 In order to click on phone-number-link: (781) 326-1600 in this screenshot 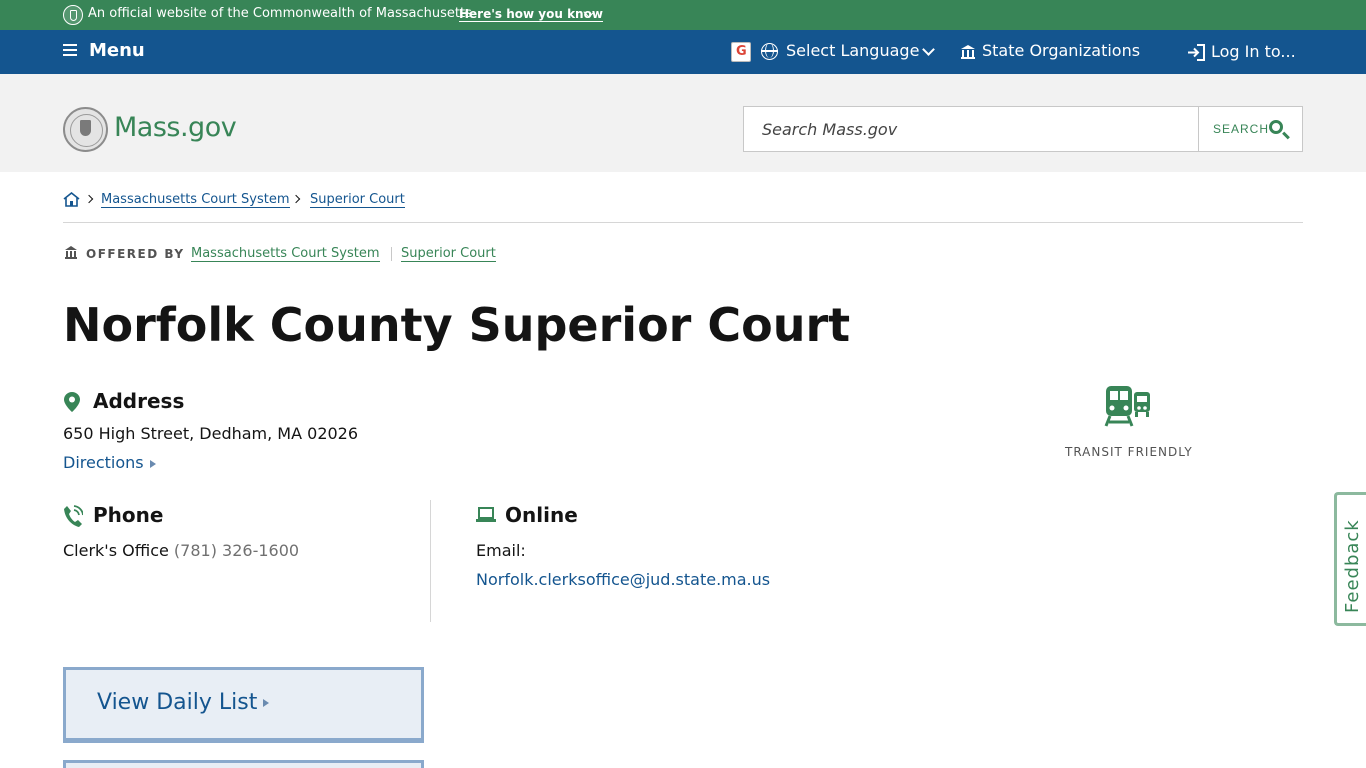, I will do `click(236, 550)`.